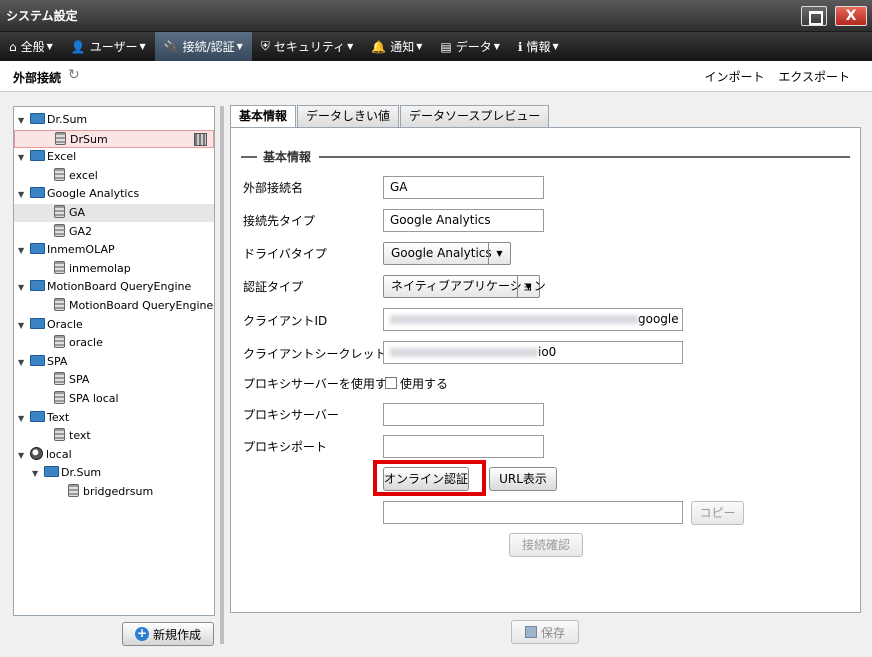 The image size is (872, 657). What do you see at coordinates (114, 213) in the screenshot?
I see `tree-item-connection: GA` at bounding box center [114, 213].